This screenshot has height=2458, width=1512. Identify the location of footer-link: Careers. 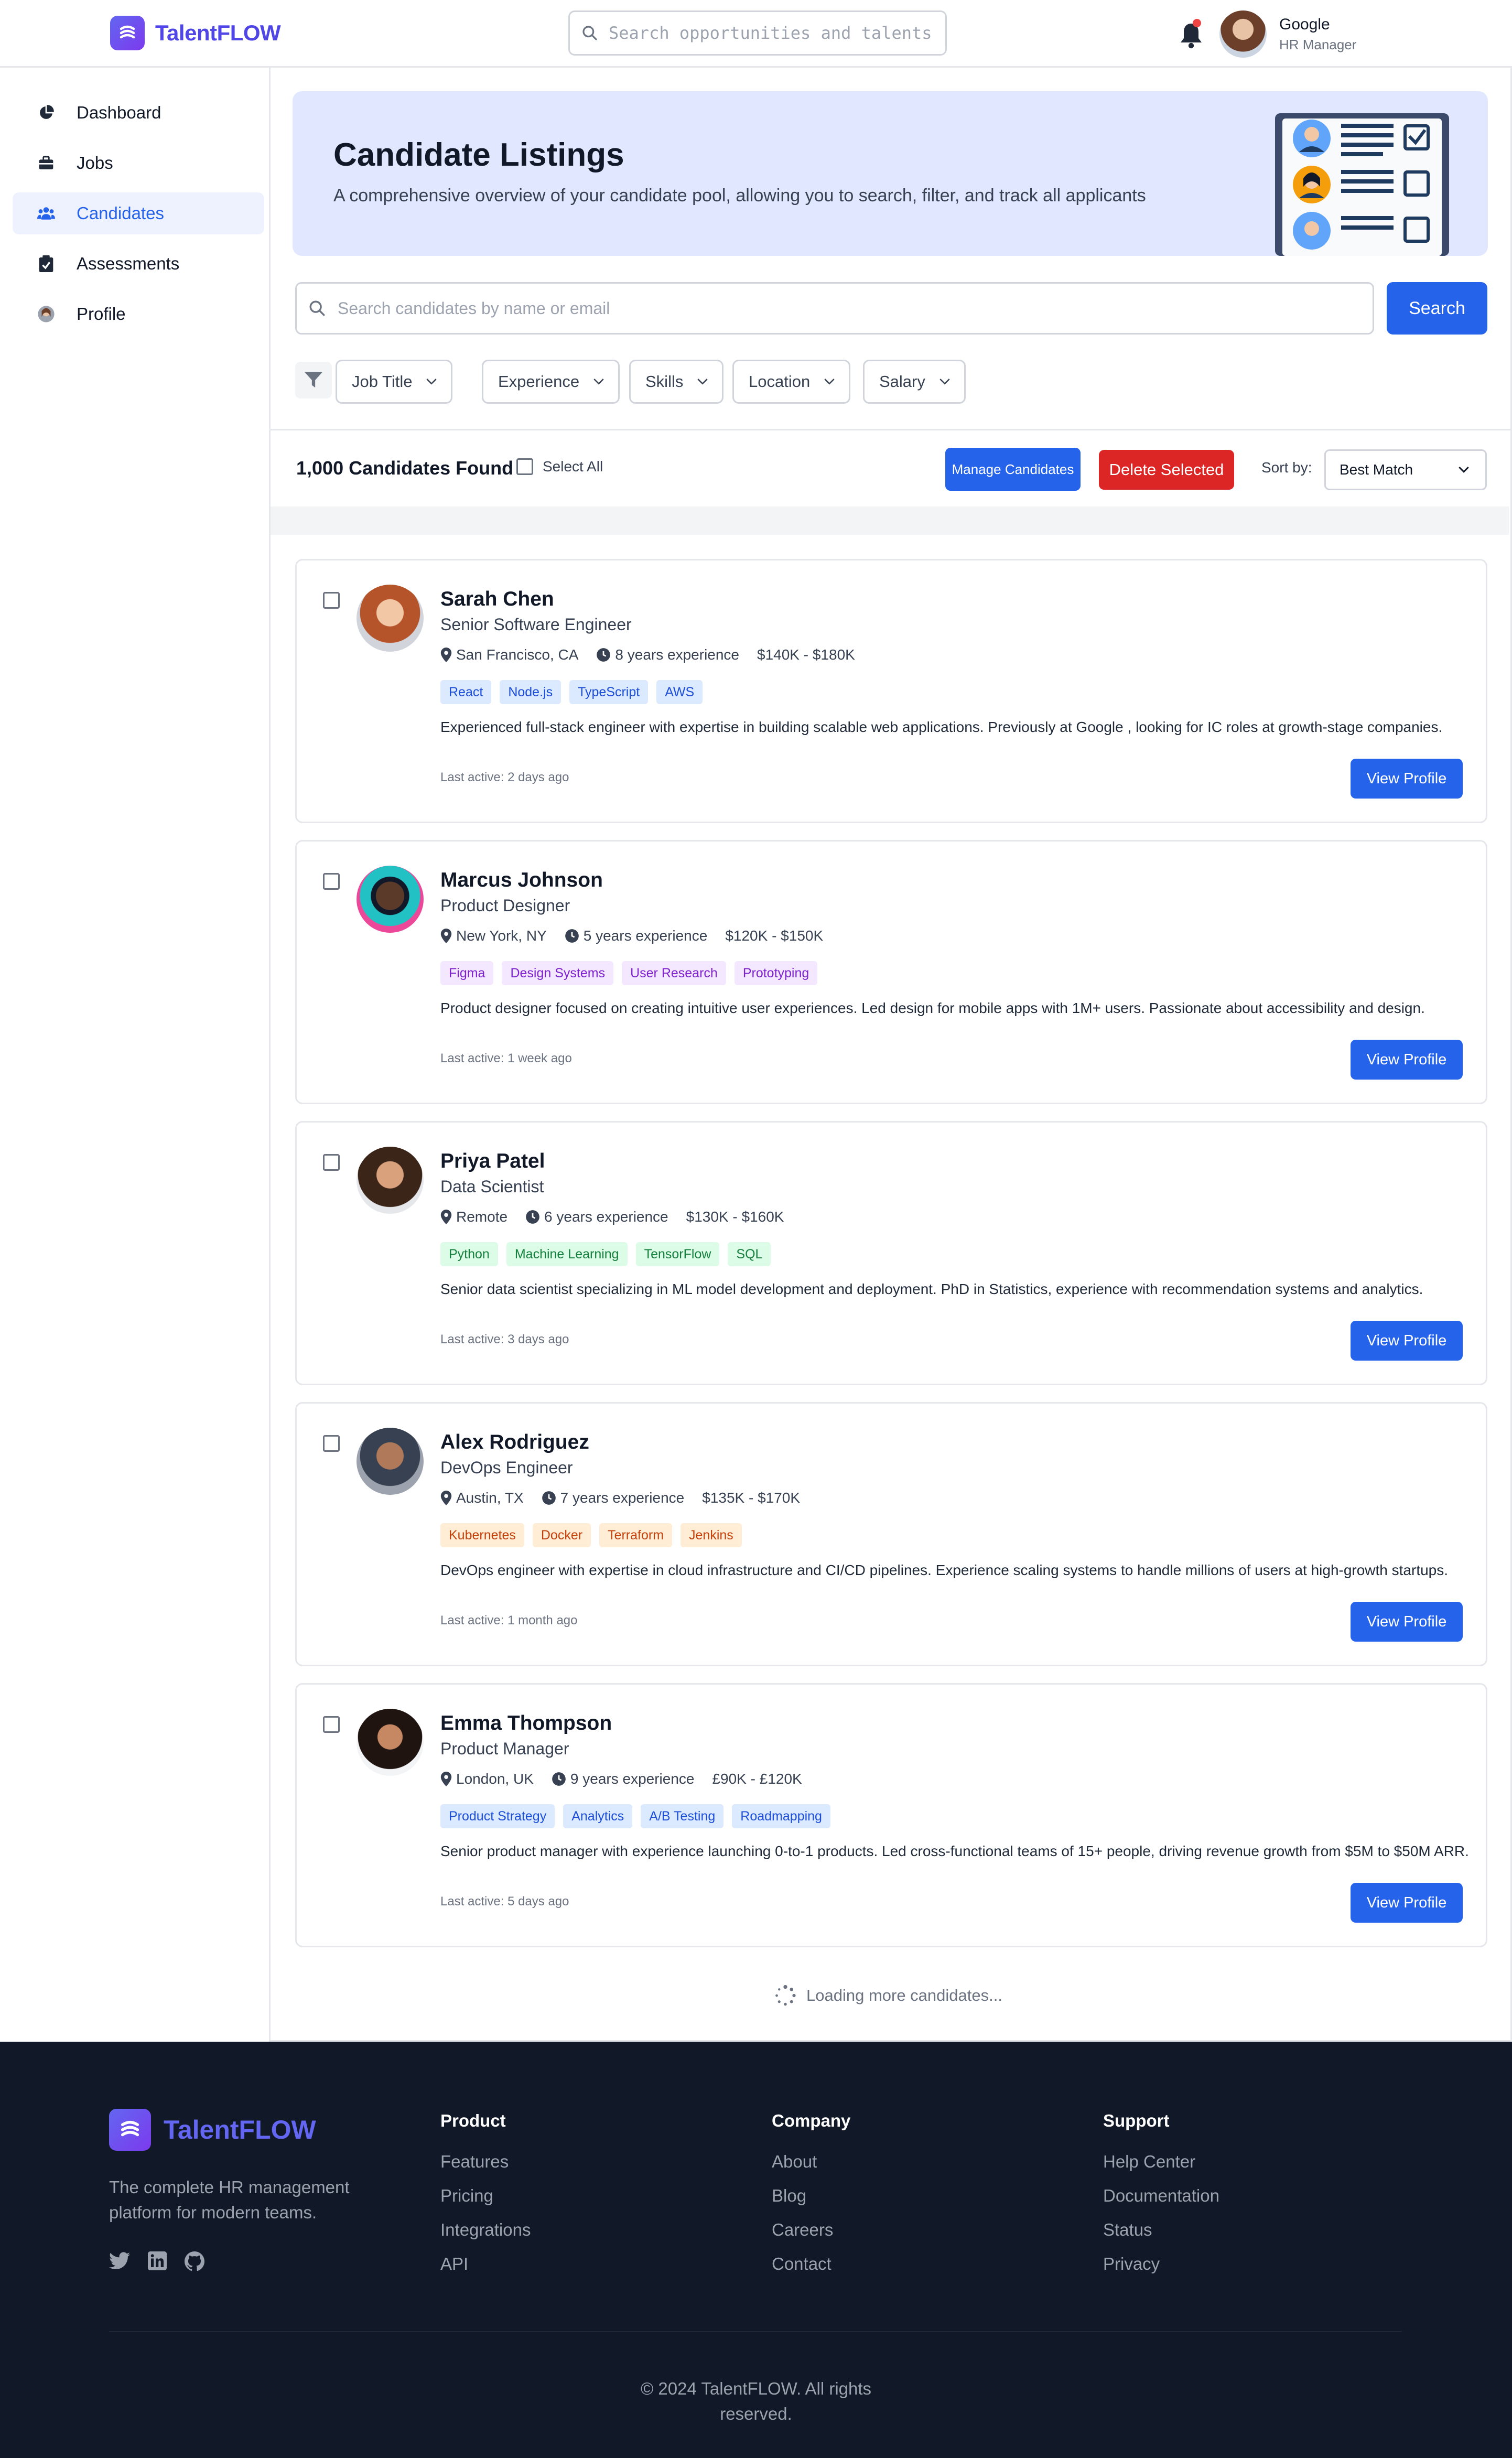
(811, 2230).